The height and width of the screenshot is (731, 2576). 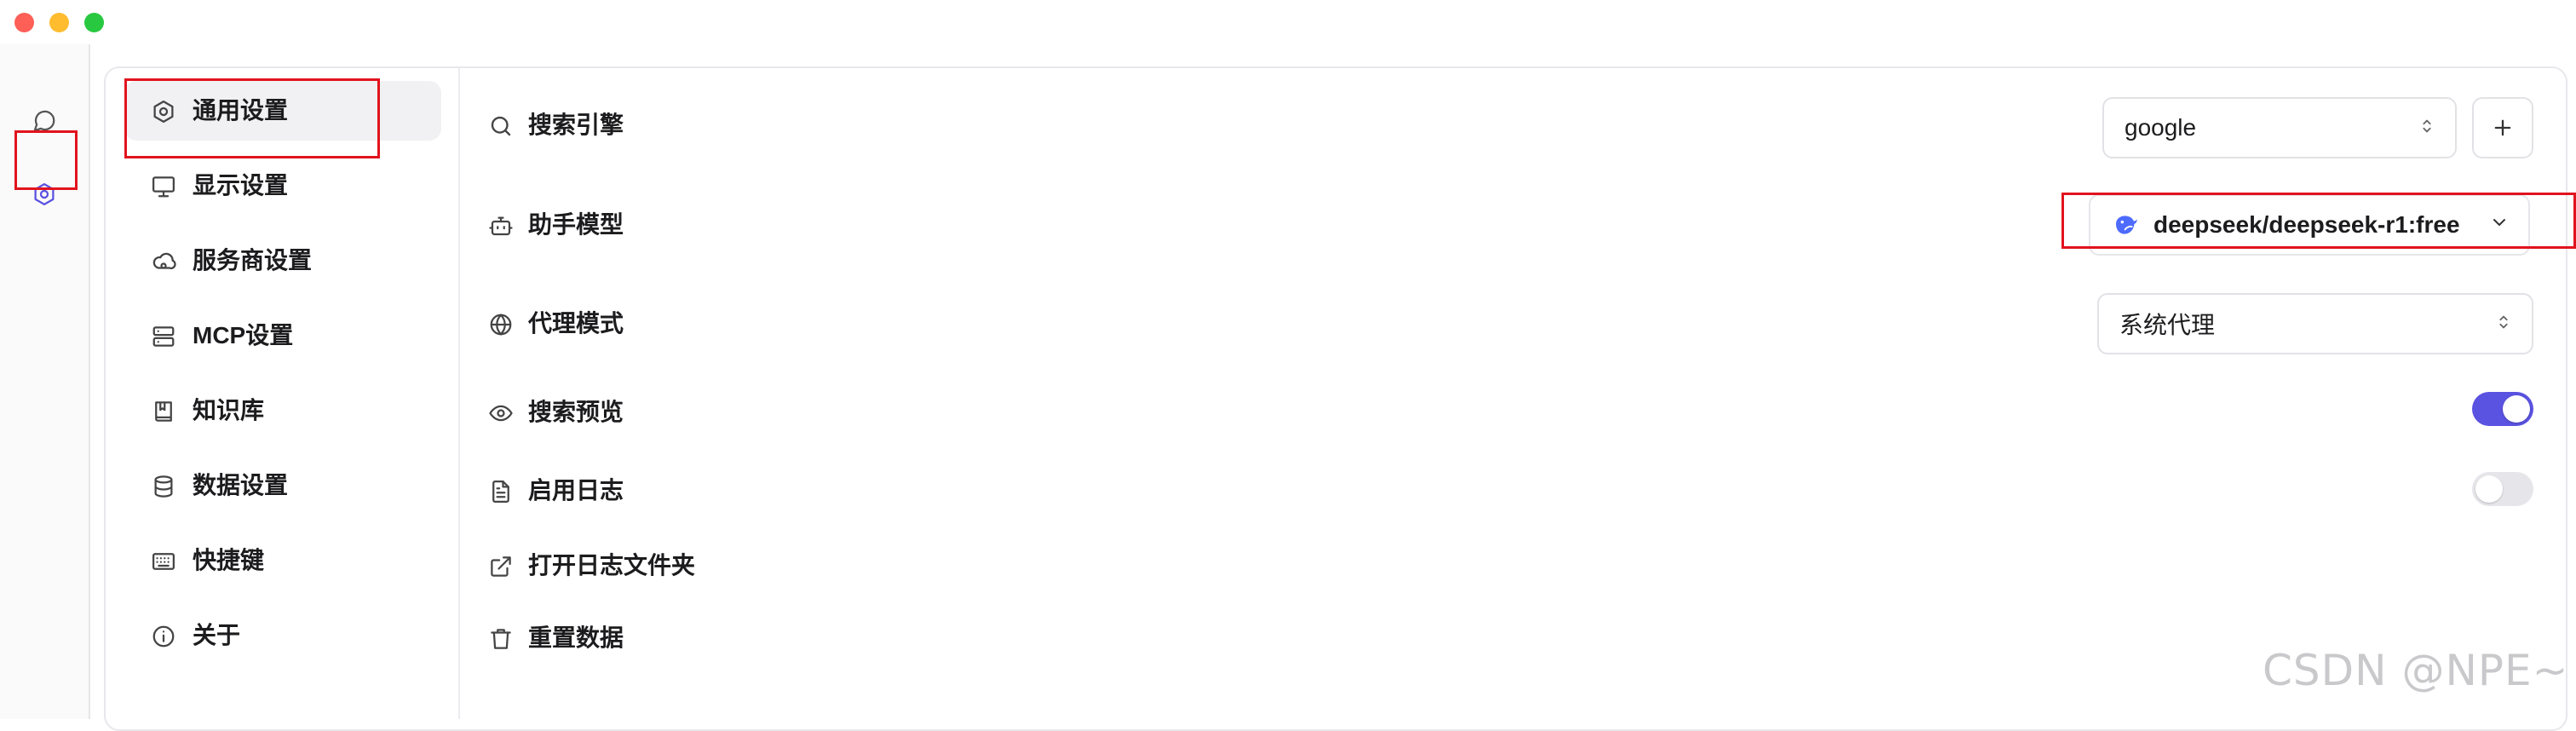 I want to click on bot-icon, so click(x=501, y=225).